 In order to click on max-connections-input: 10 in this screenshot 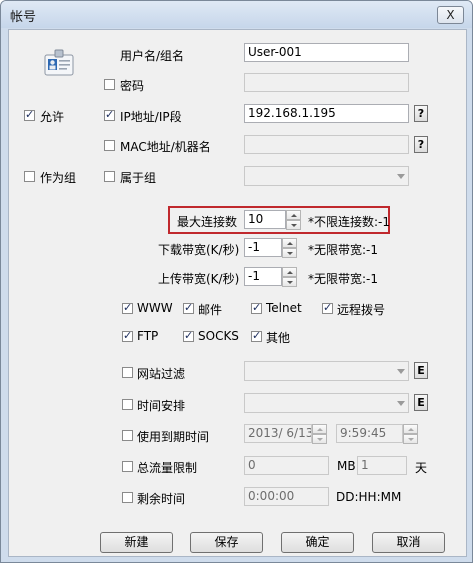, I will do `click(265, 219)`.